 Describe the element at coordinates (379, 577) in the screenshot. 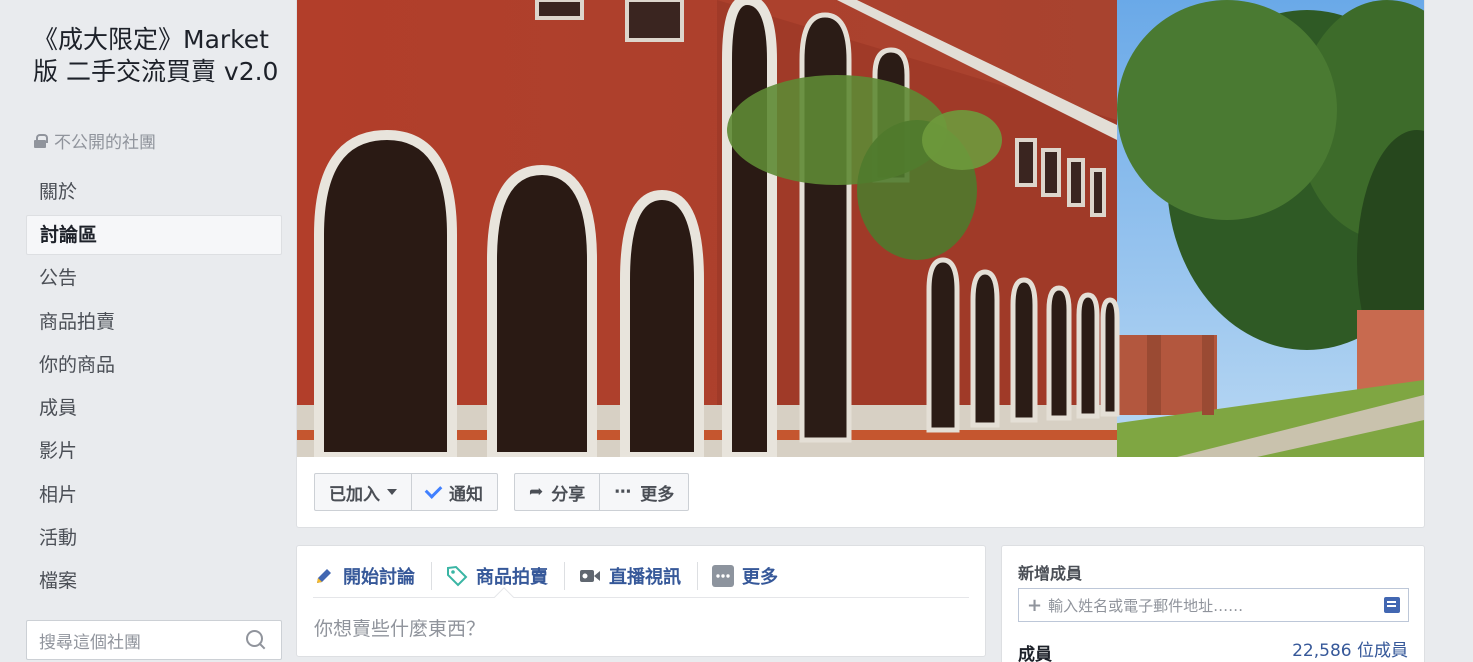

I see `tab-start-discussion-label: 開始討論` at that location.